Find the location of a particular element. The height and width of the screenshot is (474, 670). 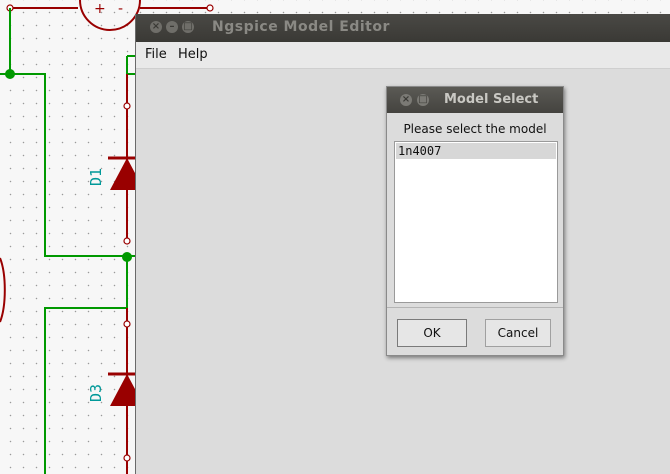

minimize-icon: – is located at coordinates (172, 27).